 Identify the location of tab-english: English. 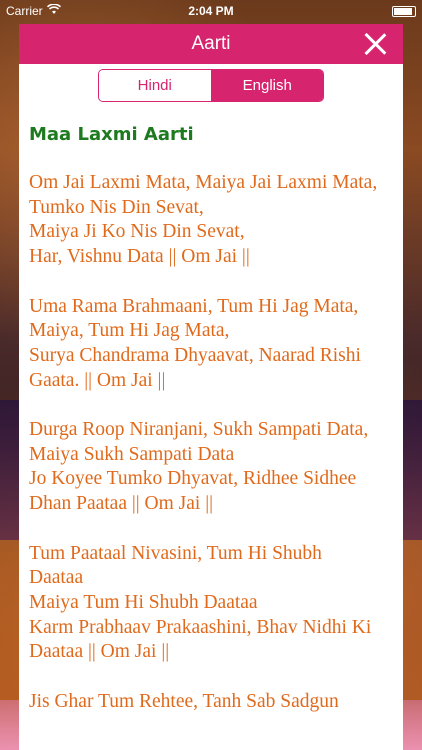
(267, 85).